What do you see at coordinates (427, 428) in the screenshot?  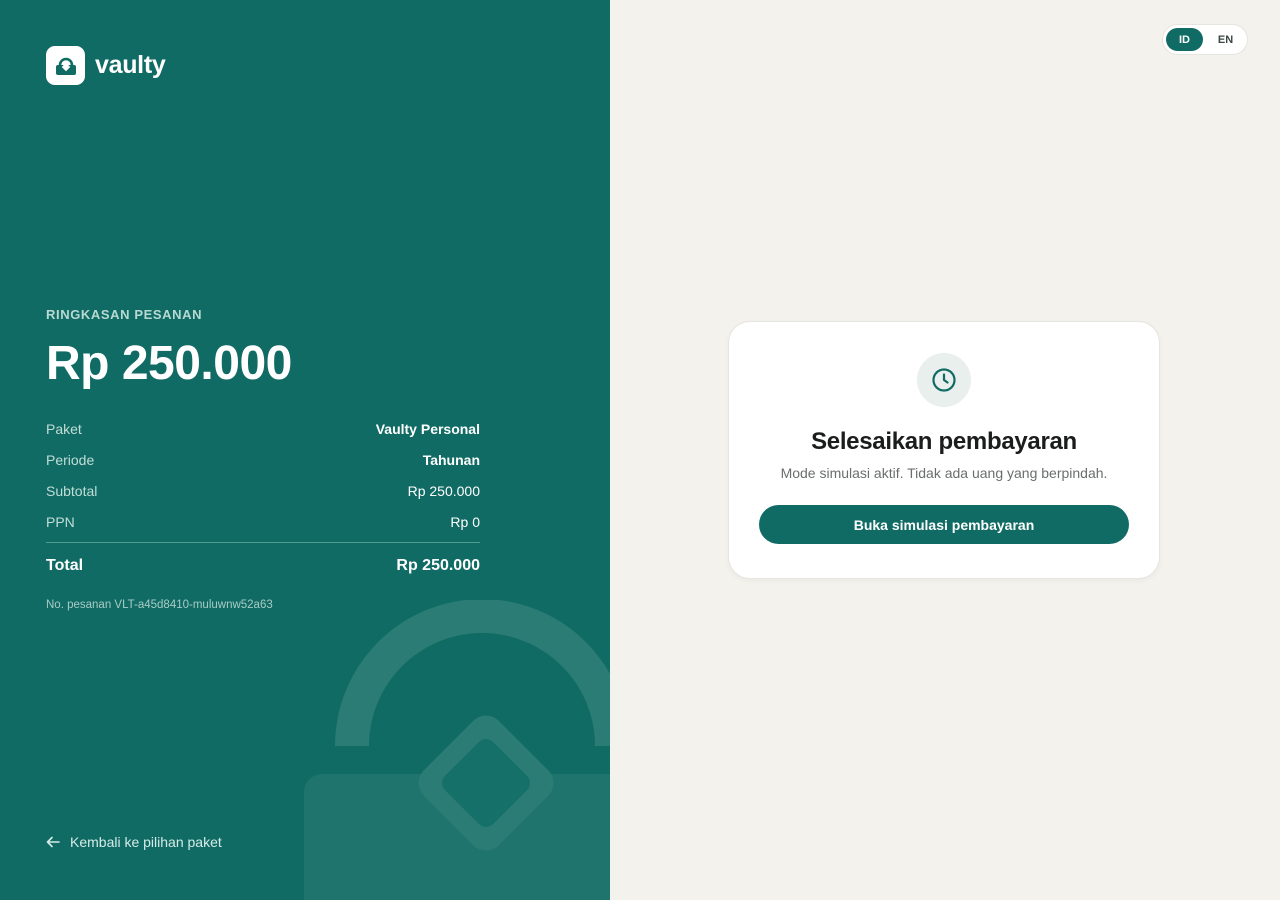 I see `row-value: Vaulty Personal` at bounding box center [427, 428].